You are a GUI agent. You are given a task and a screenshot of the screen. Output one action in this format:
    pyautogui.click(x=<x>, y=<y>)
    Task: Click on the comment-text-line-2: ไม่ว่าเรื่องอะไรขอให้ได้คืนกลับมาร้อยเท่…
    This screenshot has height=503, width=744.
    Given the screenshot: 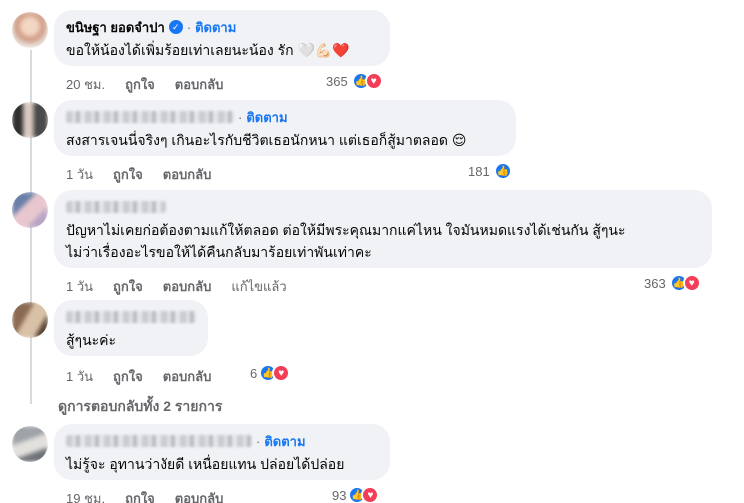 What is the action you would take?
    pyautogui.click(x=219, y=252)
    